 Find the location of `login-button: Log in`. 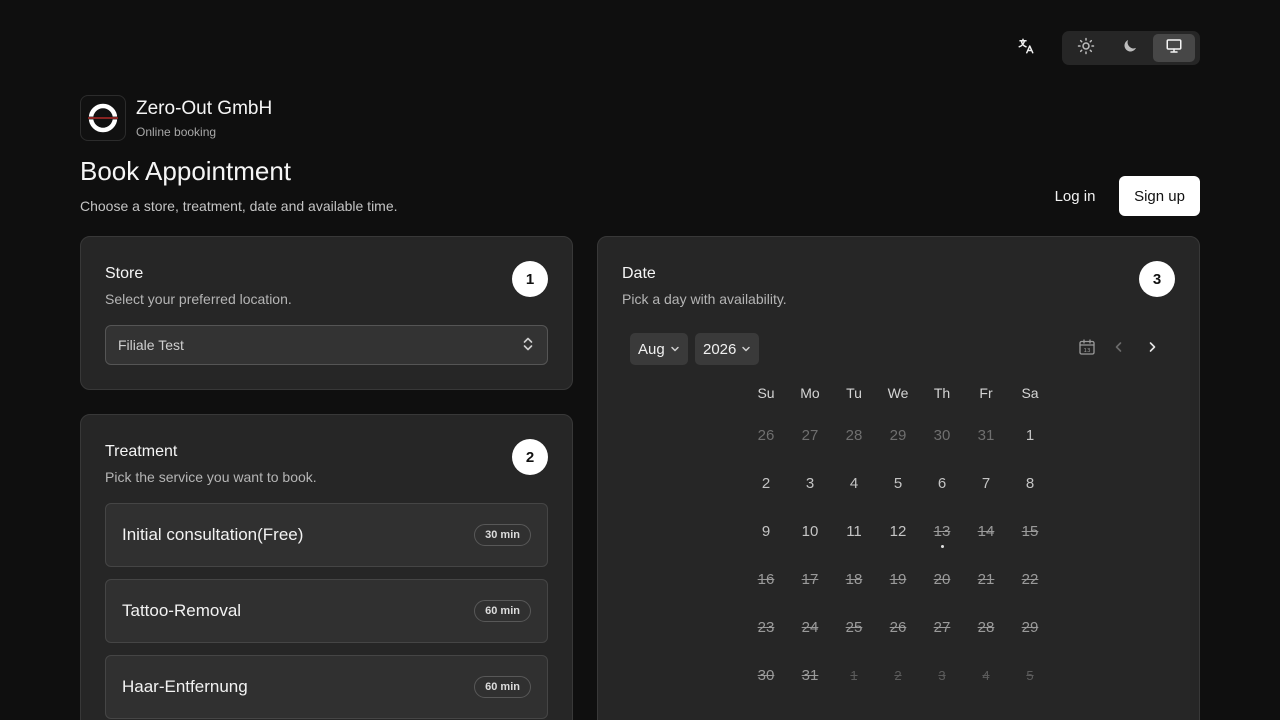

login-button: Log in is located at coordinates (1075, 196).